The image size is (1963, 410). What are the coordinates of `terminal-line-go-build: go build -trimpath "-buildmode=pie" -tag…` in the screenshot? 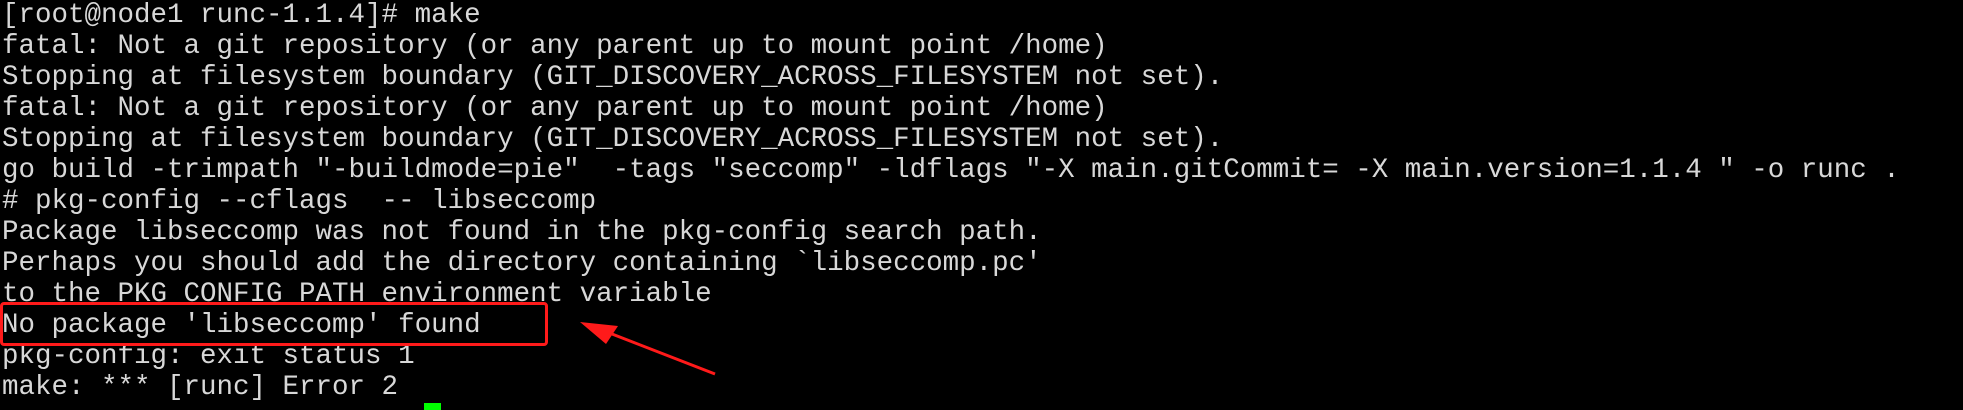 It's located at (951, 170).